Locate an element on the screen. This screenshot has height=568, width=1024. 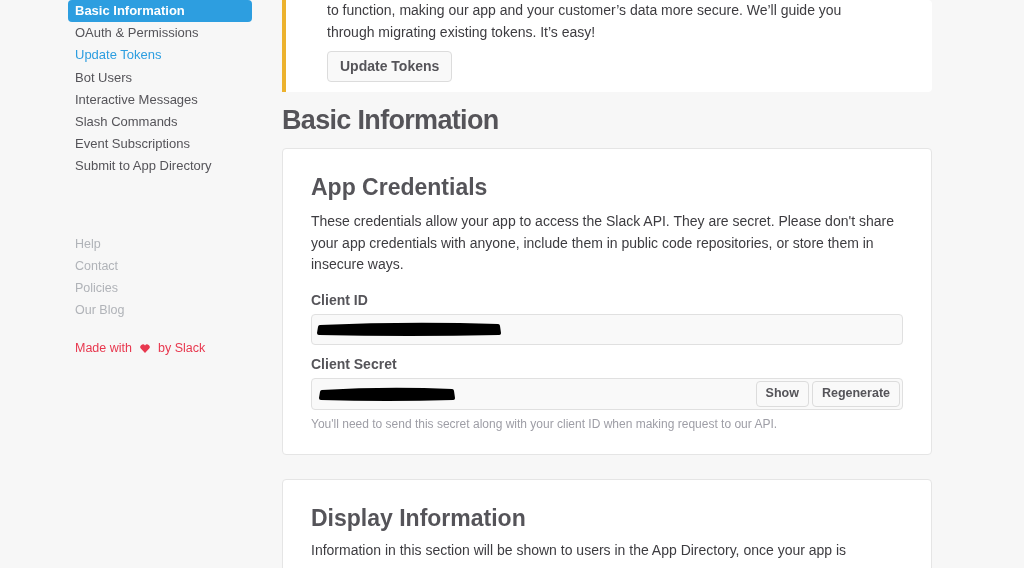
secret-action-button: Regenerate is located at coordinates (855, 393).